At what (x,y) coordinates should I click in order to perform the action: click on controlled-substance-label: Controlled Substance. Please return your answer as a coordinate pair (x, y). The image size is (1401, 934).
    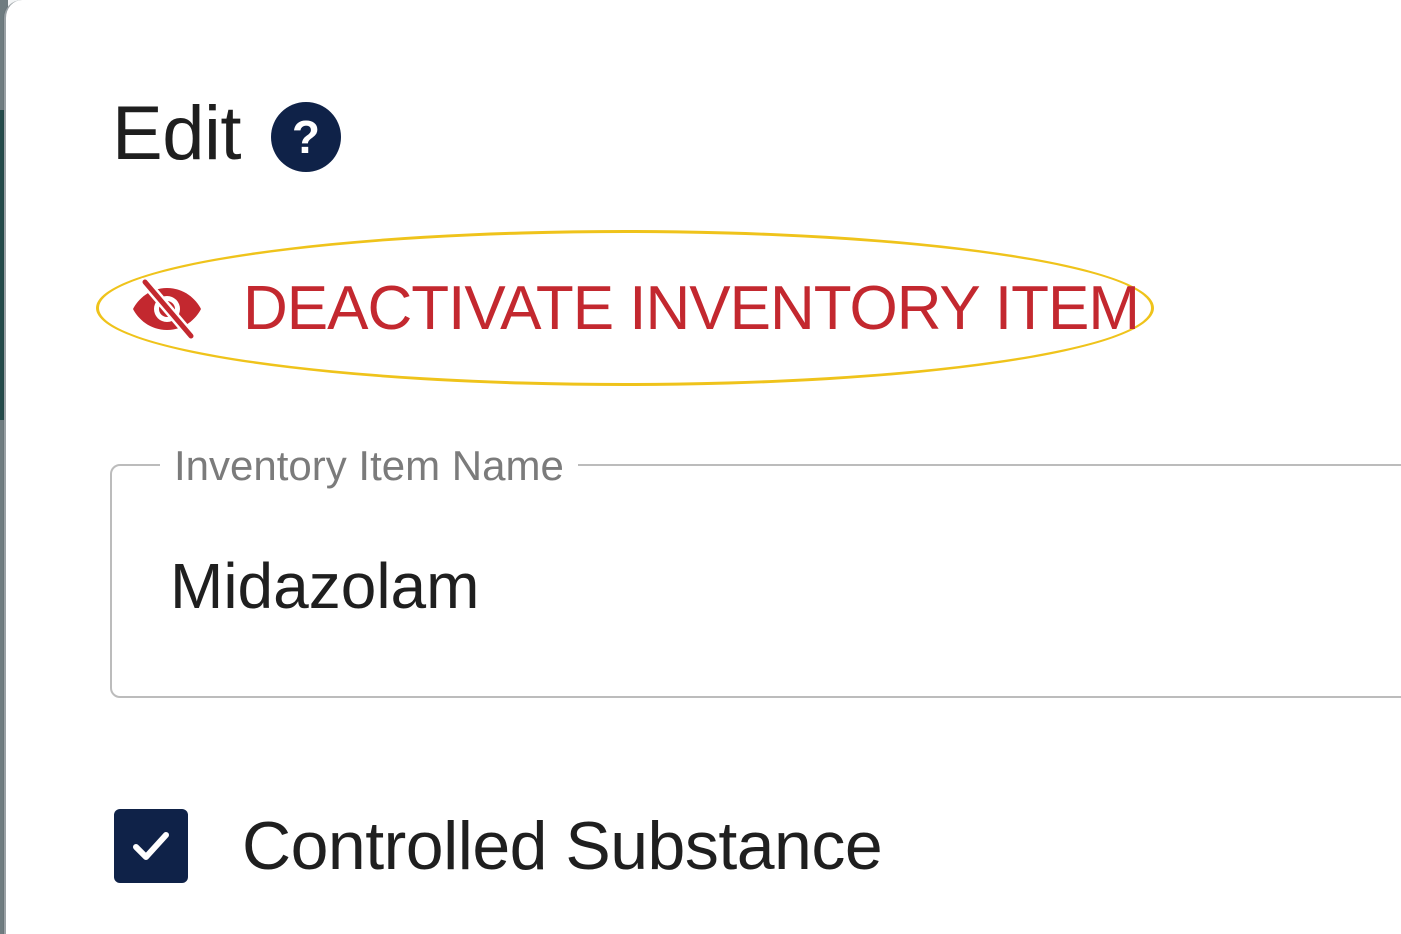
    Looking at the image, I should click on (562, 846).